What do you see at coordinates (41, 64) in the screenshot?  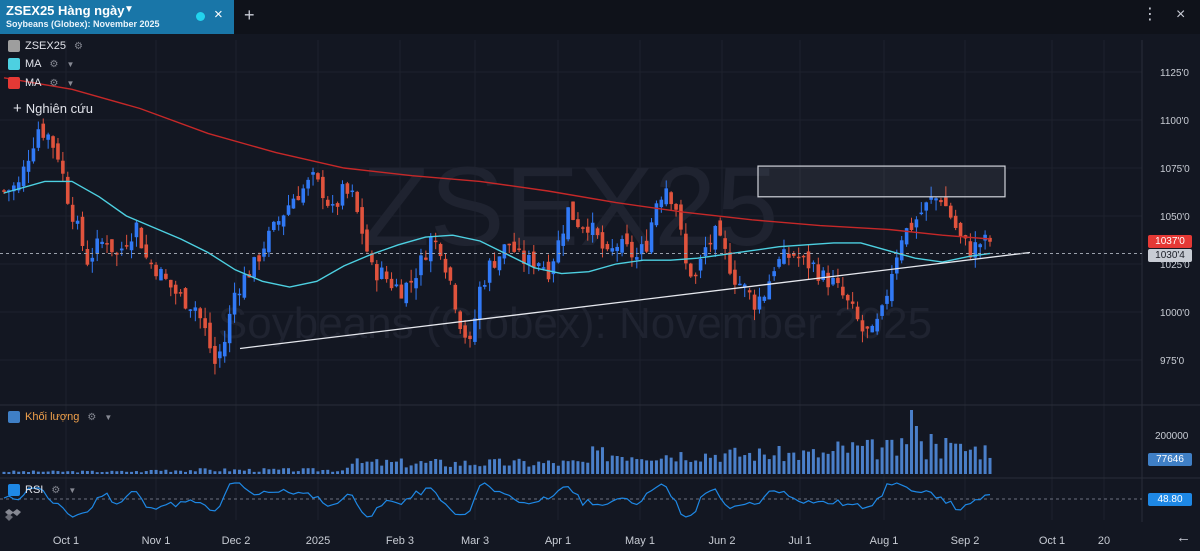 I see `legend-ma-fast: MA ⚙ ▼` at bounding box center [41, 64].